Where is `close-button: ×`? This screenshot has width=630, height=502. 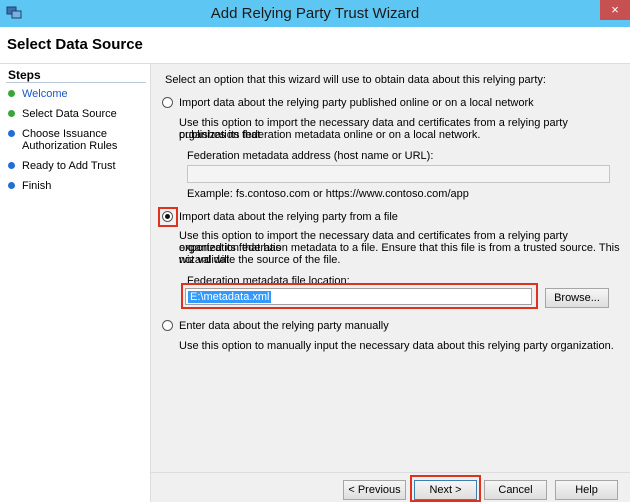 close-button: × is located at coordinates (615, 10).